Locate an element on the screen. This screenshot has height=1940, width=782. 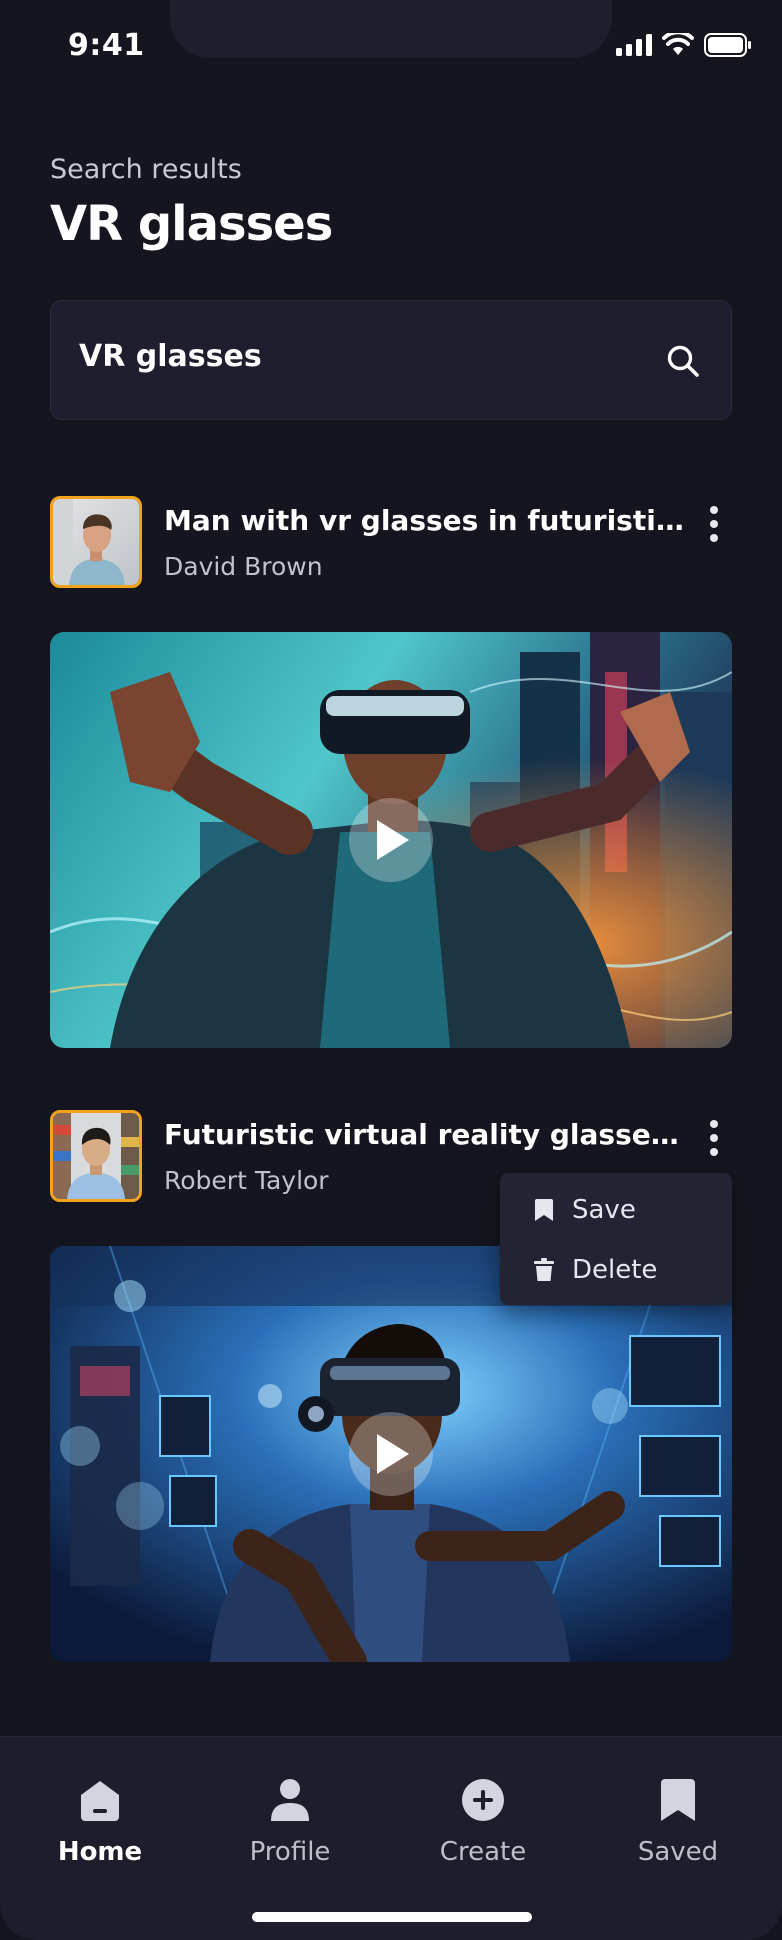
nav-item-saved: Saved is located at coordinates (678, 1822).